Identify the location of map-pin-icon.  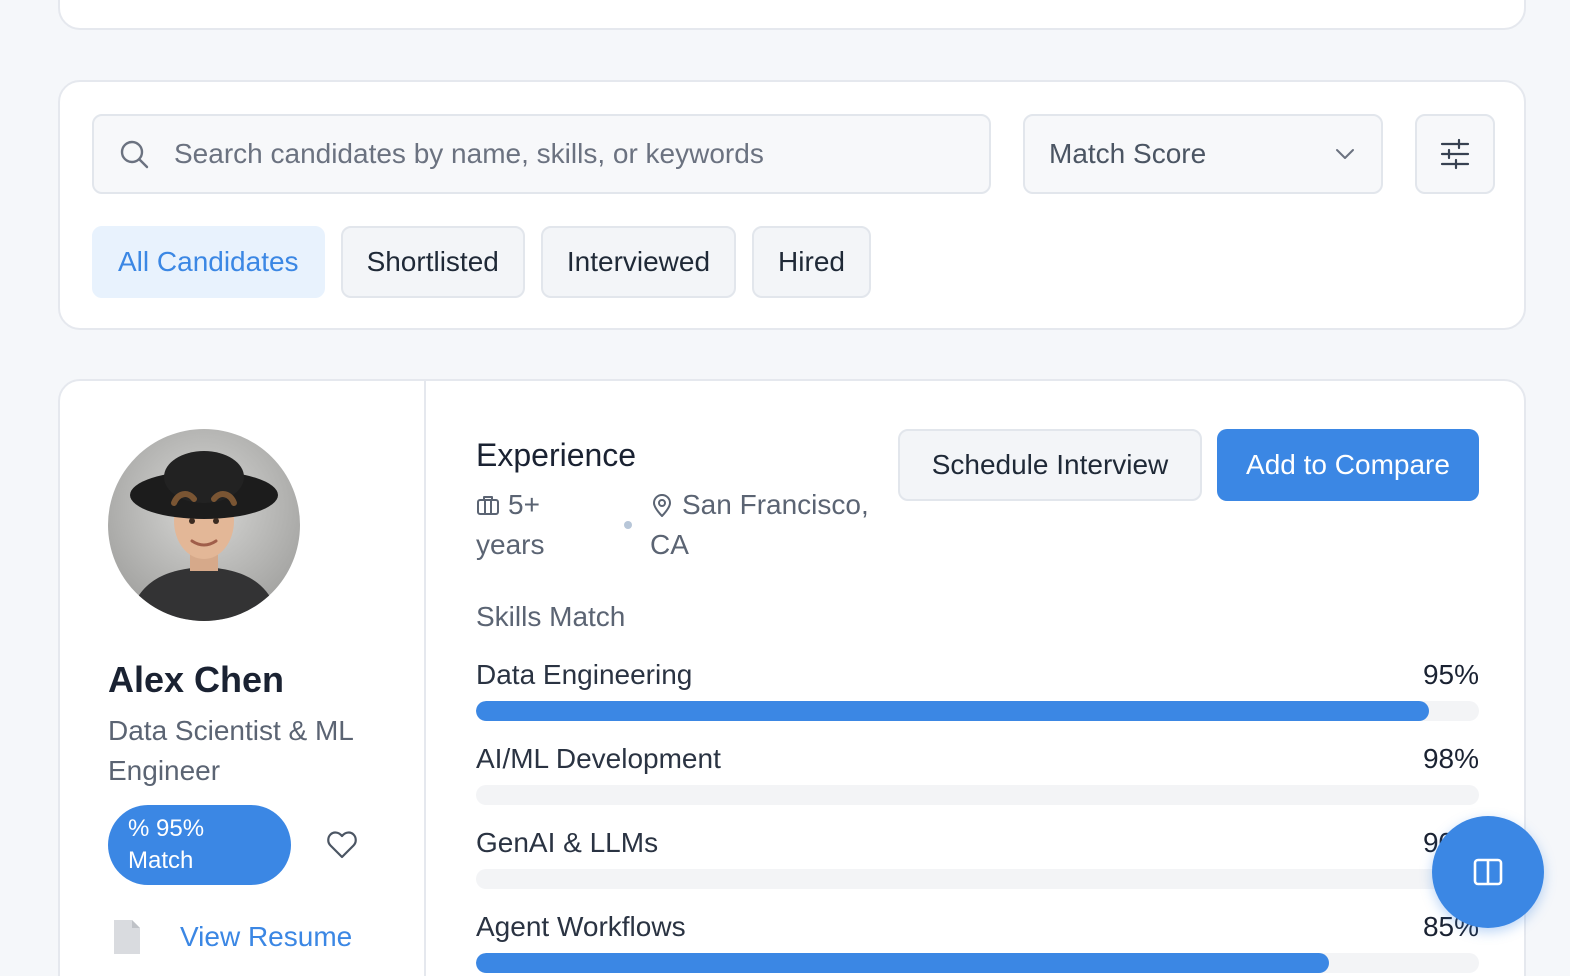
(662, 505).